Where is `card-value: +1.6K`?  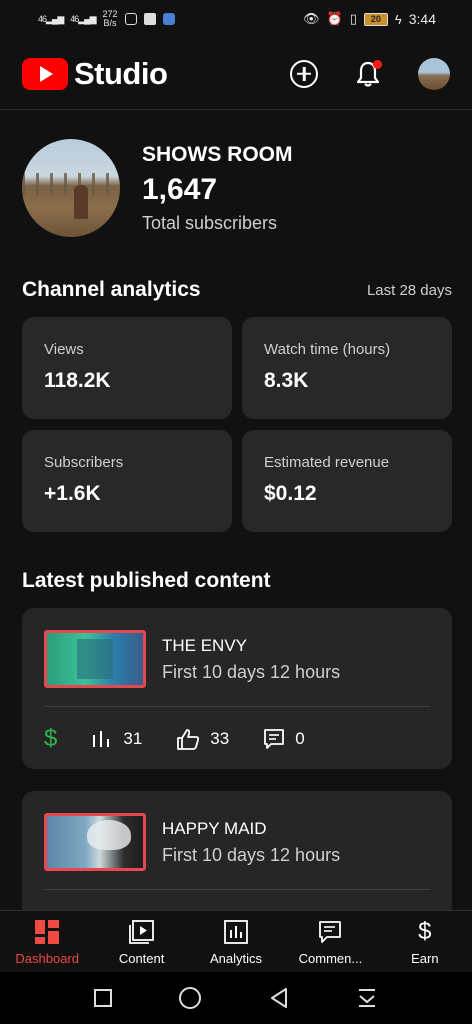 card-value: +1.6K is located at coordinates (72, 493).